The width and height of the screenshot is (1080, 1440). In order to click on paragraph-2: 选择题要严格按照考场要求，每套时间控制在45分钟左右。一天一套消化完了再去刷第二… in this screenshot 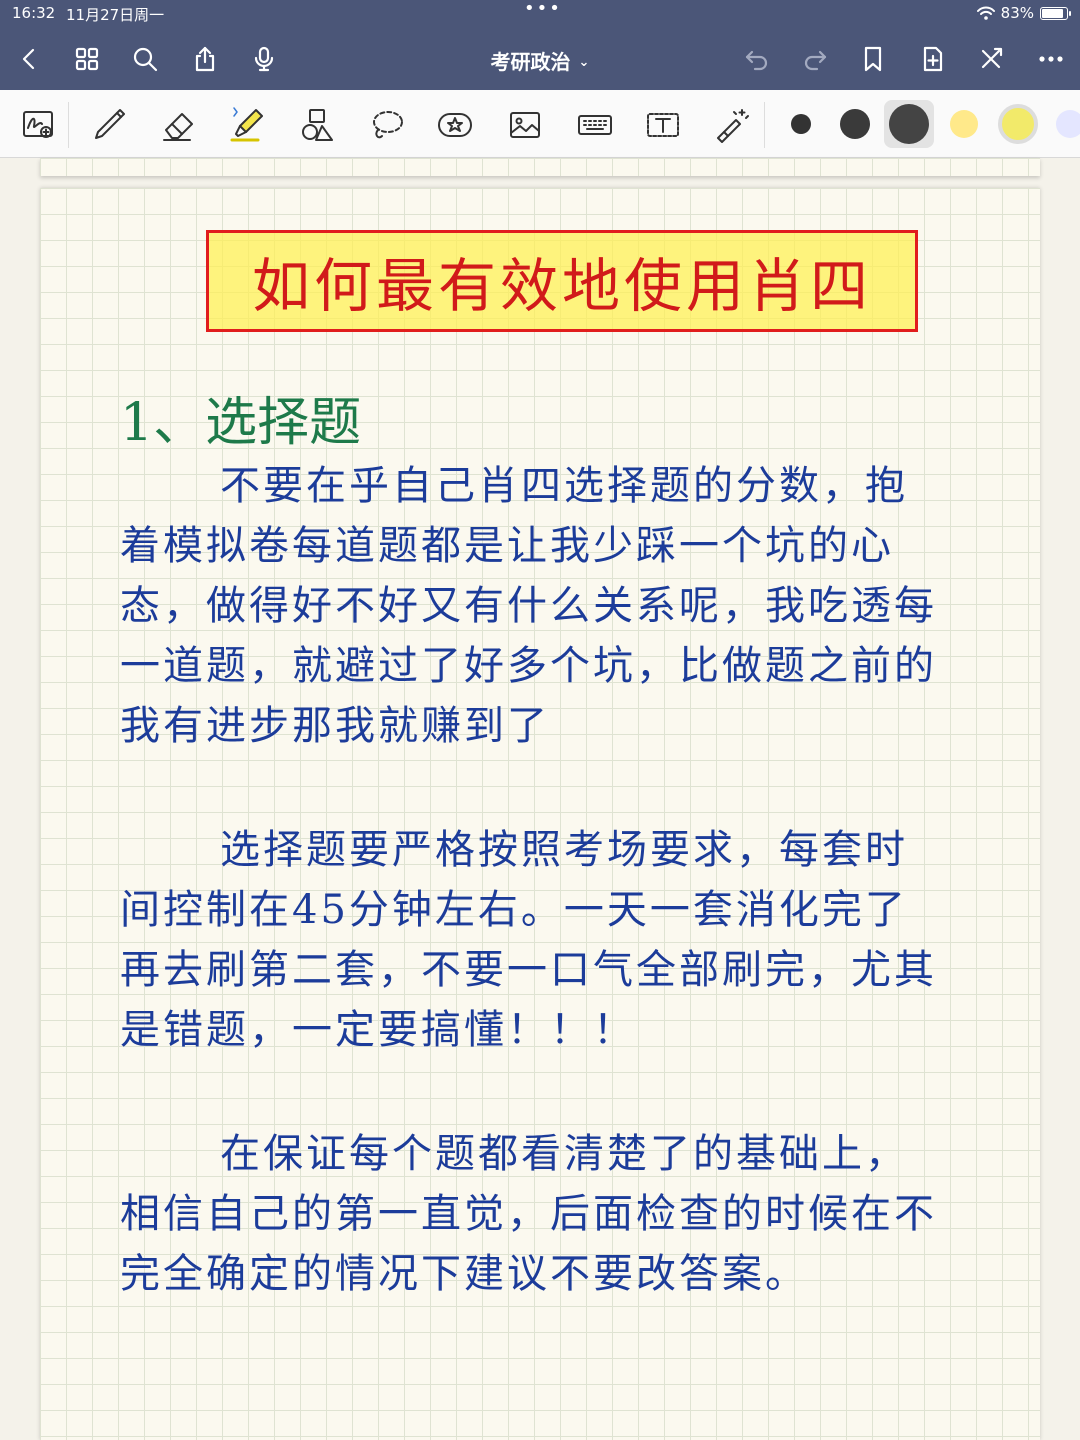, I will do `click(528, 940)`.